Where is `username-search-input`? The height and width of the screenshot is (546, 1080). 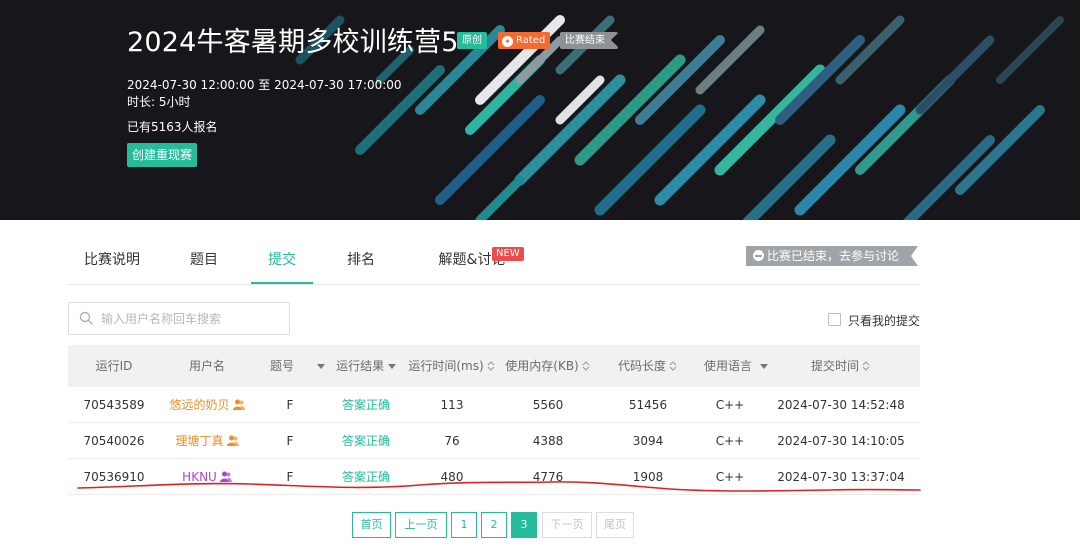 username-search-input is located at coordinates (191, 318).